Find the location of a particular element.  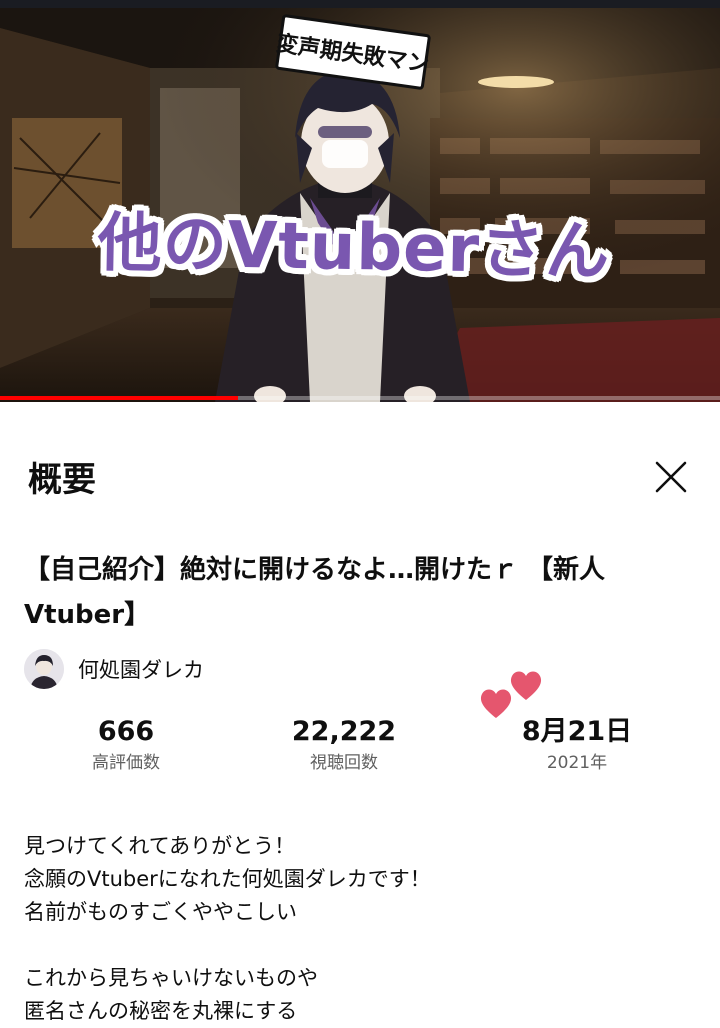

upload-date: 8月21日 is located at coordinates (577, 731).